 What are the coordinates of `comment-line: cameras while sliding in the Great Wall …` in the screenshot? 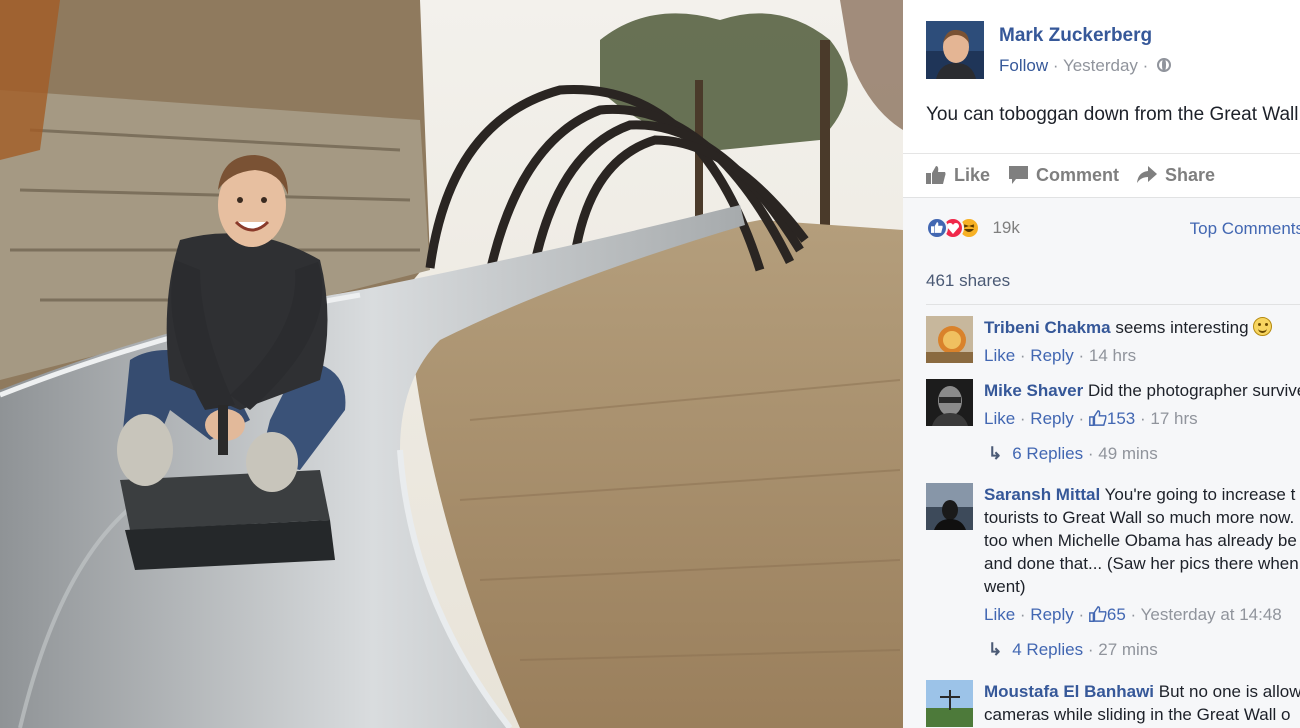 It's located at (1137, 714).